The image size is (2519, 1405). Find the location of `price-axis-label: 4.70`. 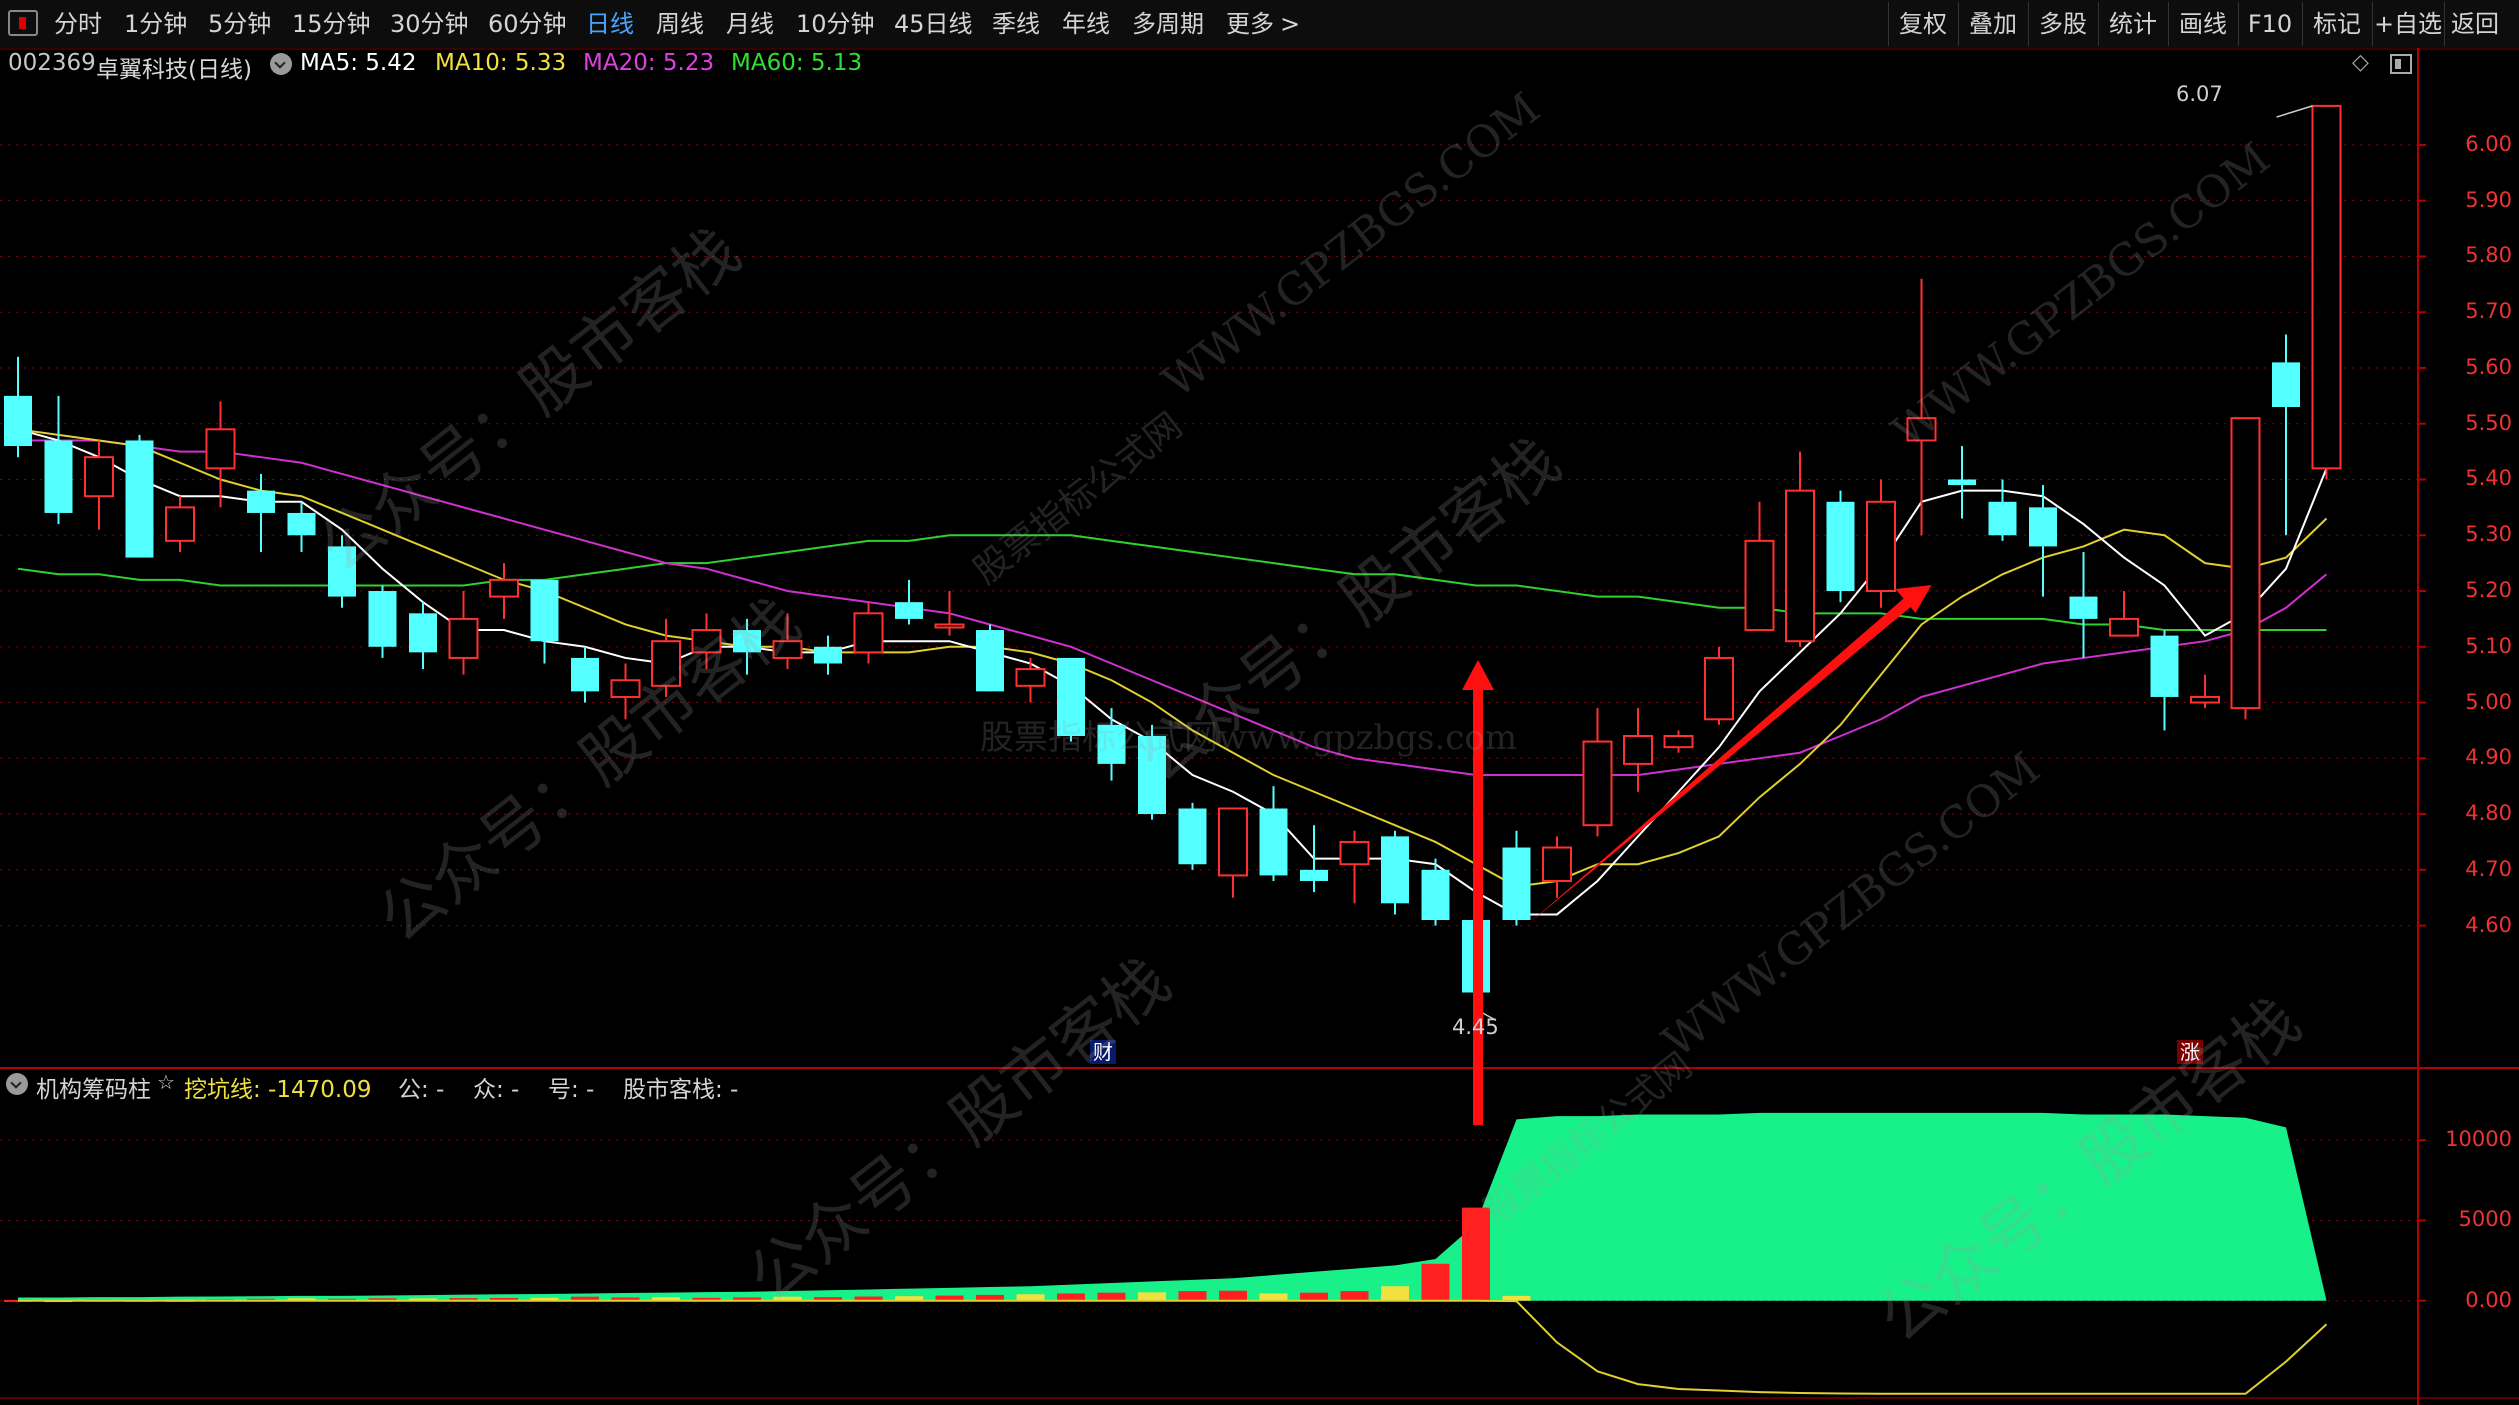

price-axis-label: 4.70 is located at coordinates (2488, 868).